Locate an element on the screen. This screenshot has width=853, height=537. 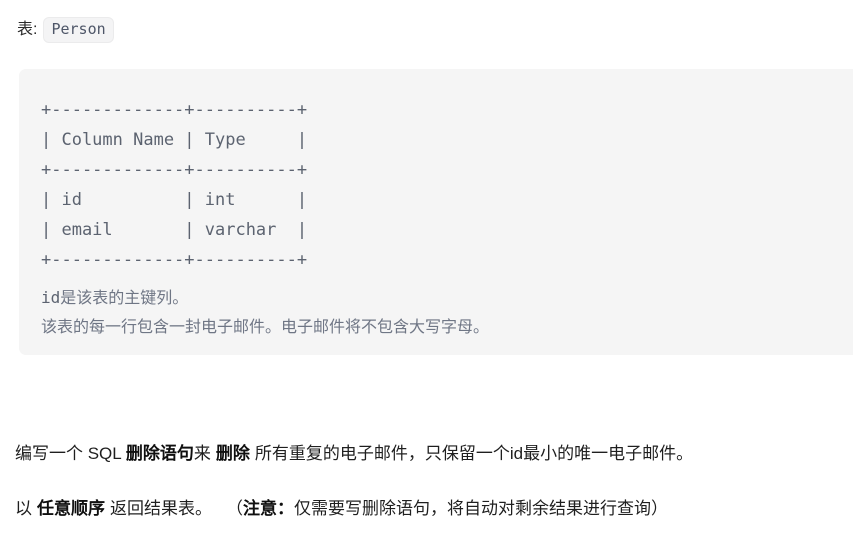
task-text-part-3: 所有重复的电子邮件，只保留一个id最小的唯一电子邮件。 is located at coordinates (474, 453).